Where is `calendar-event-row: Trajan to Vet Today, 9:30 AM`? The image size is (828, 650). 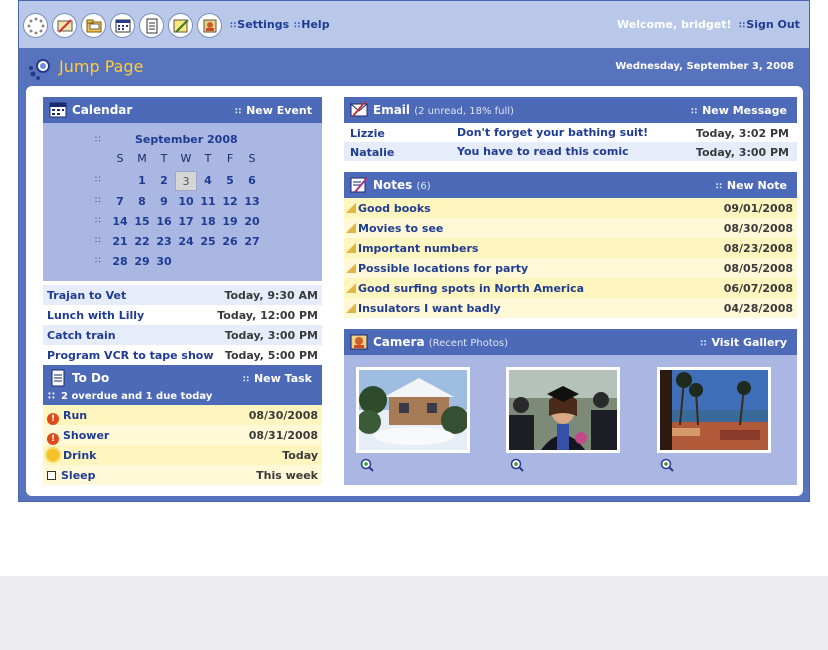 calendar-event-row: Trajan to Vet Today, 9:30 AM is located at coordinates (182, 295).